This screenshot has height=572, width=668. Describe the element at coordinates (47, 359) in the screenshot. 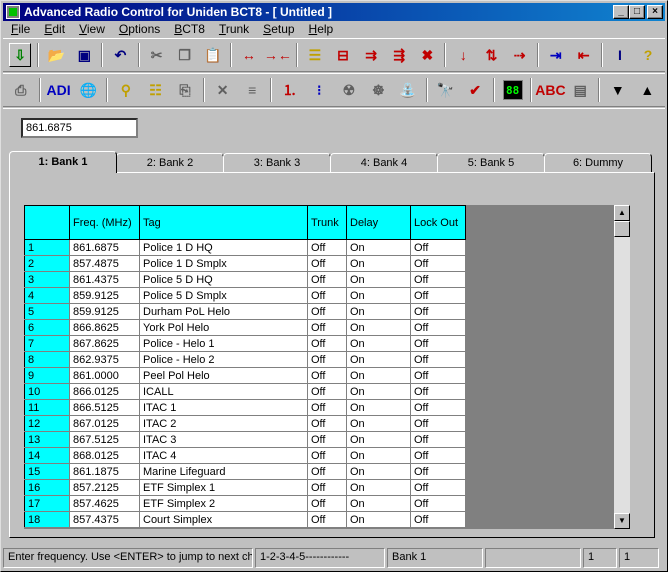

I see `cell-row-number: 8` at that location.